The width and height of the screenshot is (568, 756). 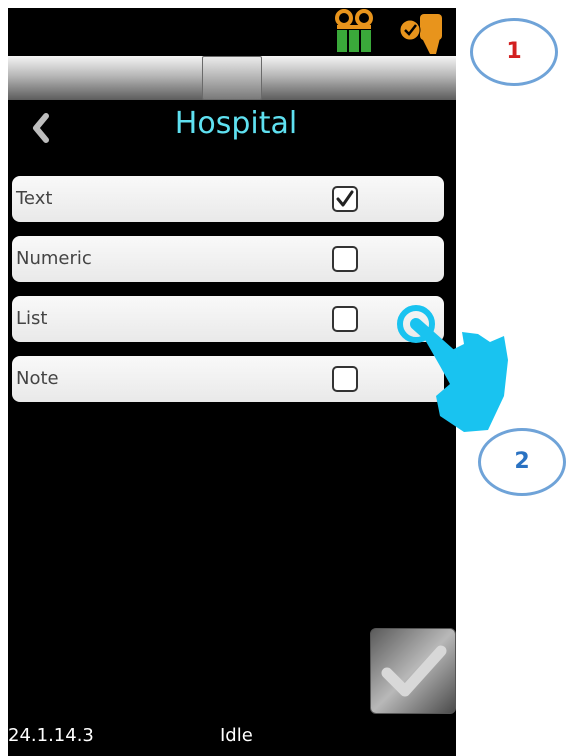 I want to click on callout-marker: 1, so click(x=514, y=52).